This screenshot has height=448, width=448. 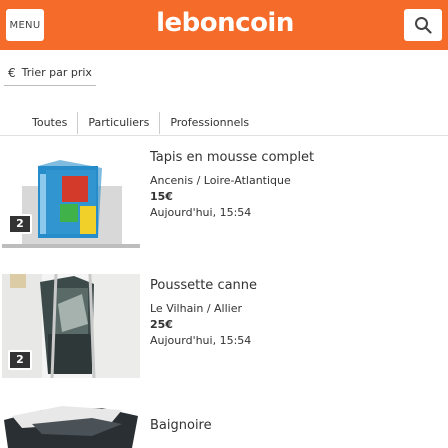 I want to click on listing-title: Baignoire, so click(x=295, y=425).